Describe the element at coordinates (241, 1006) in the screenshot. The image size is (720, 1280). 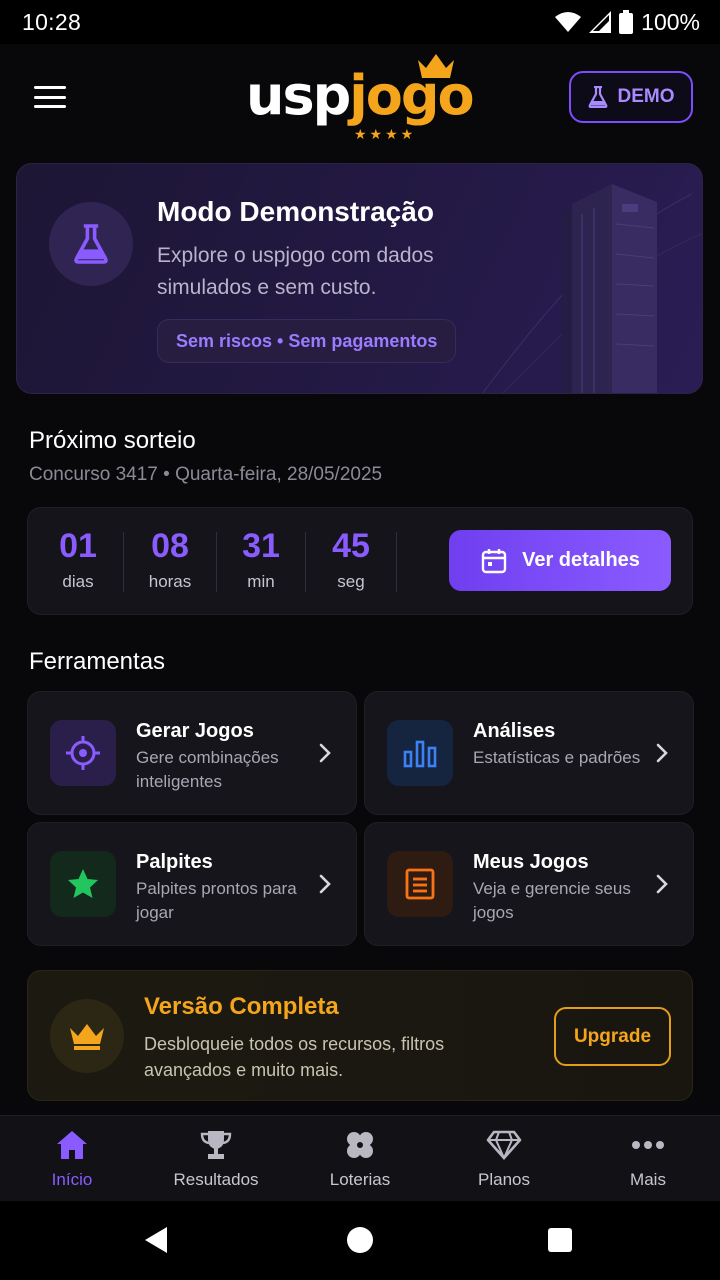
I see `full-version-title: Versão Completa` at that location.